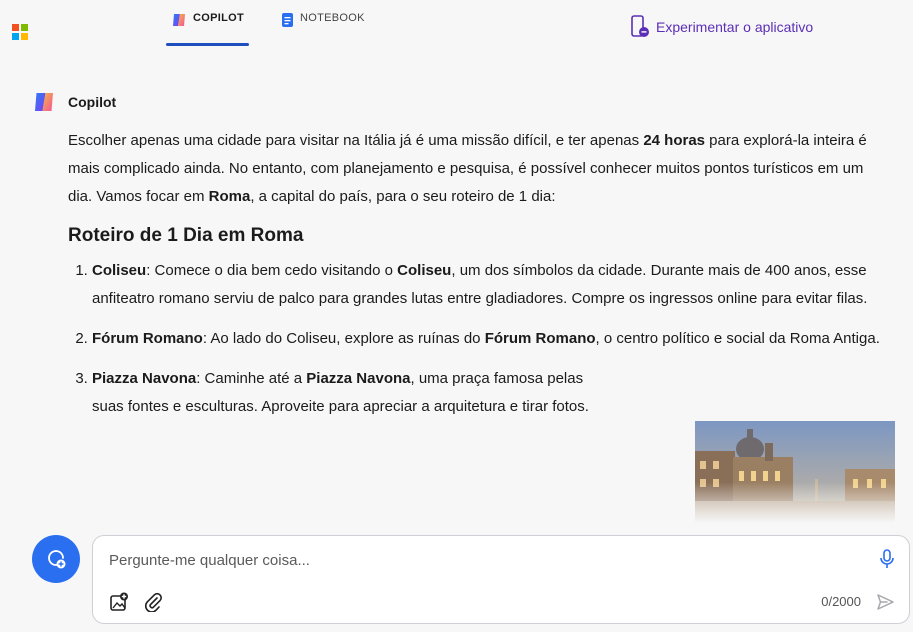 This screenshot has width=913, height=632. What do you see at coordinates (218, 18) in the screenshot?
I see `tab-copilot-label: COPILOT` at bounding box center [218, 18].